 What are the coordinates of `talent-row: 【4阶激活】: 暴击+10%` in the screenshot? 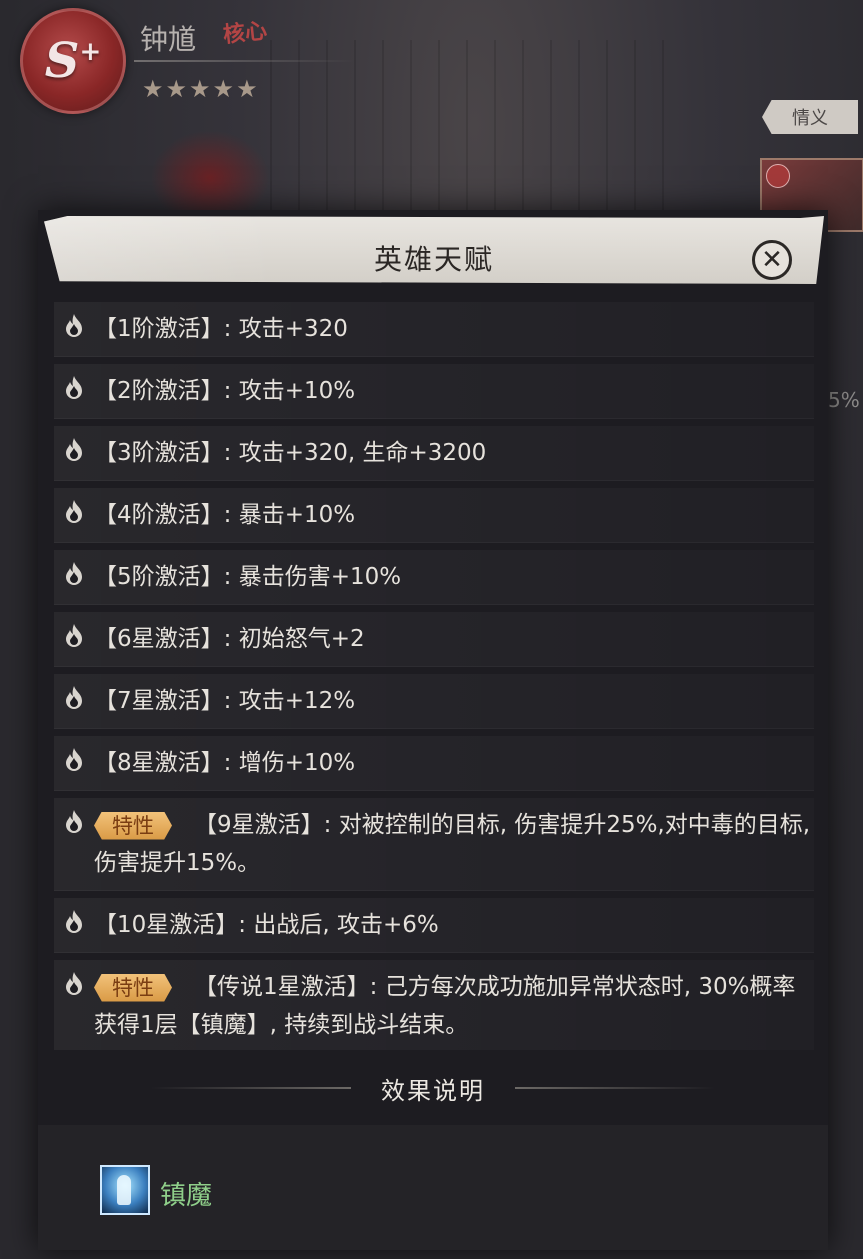 It's located at (434, 515).